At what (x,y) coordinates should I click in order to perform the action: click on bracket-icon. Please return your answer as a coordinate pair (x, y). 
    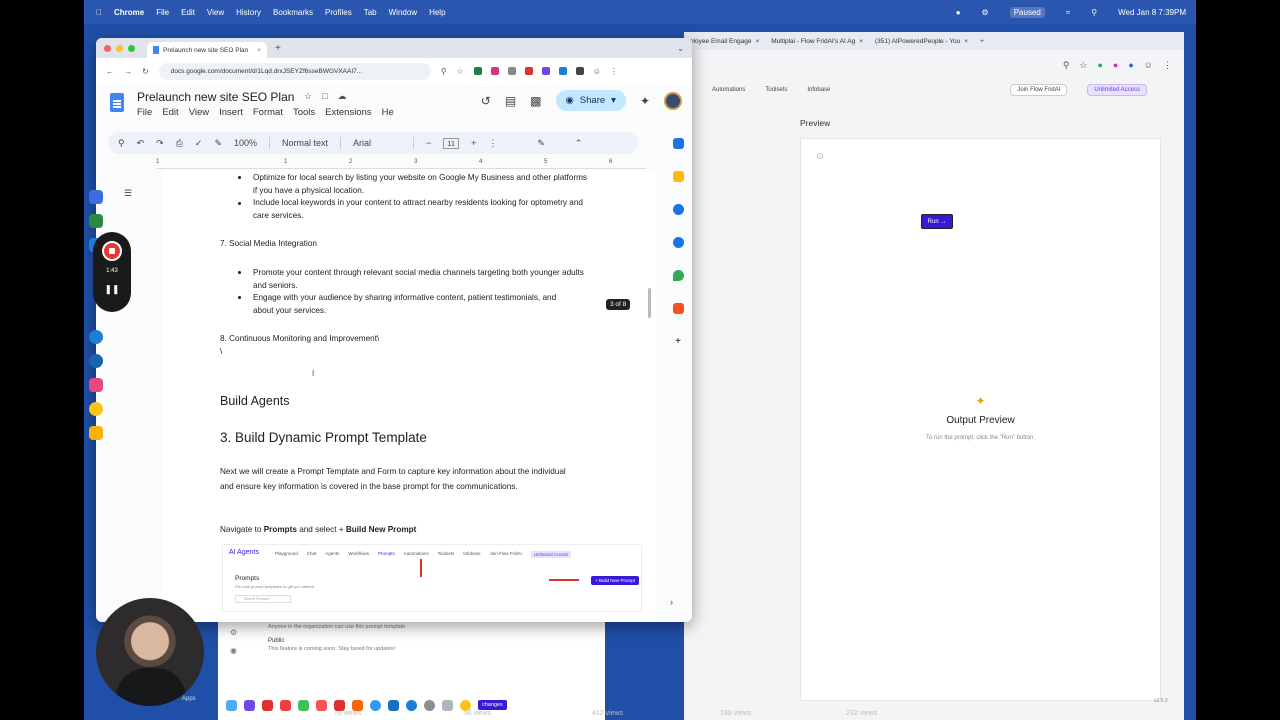
    Looking at the image, I should click on (249, 705).